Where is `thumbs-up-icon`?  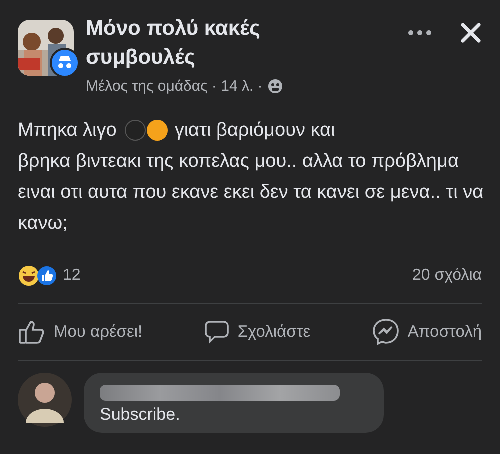 thumbs-up-icon is located at coordinates (32, 332).